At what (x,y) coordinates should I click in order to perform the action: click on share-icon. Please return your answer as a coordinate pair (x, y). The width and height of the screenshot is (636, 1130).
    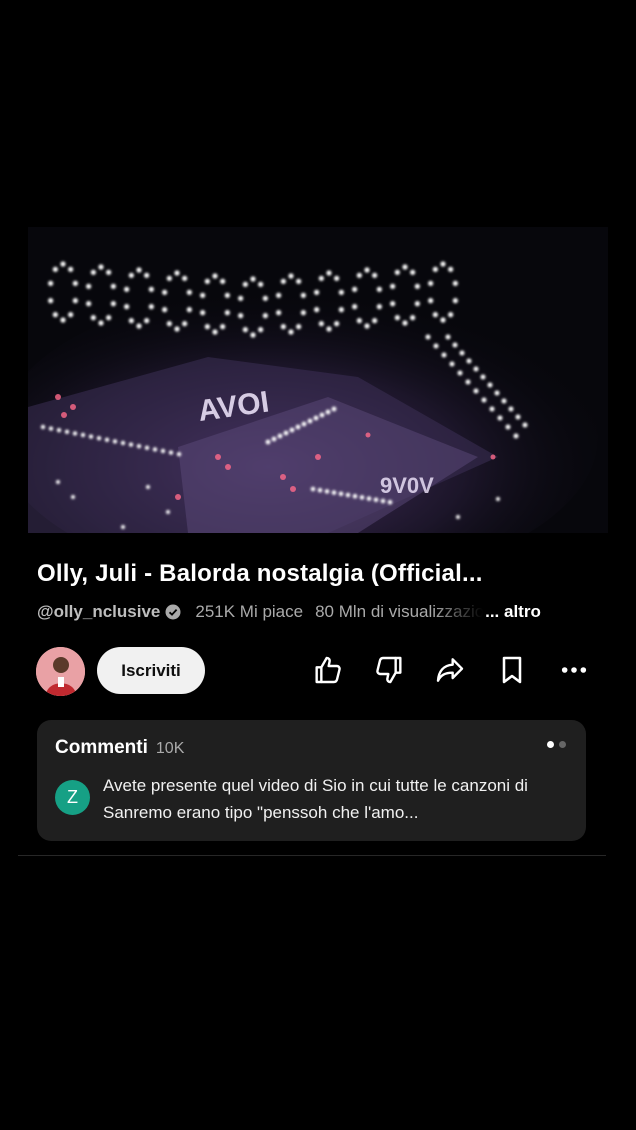
    Looking at the image, I should click on (450, 670).